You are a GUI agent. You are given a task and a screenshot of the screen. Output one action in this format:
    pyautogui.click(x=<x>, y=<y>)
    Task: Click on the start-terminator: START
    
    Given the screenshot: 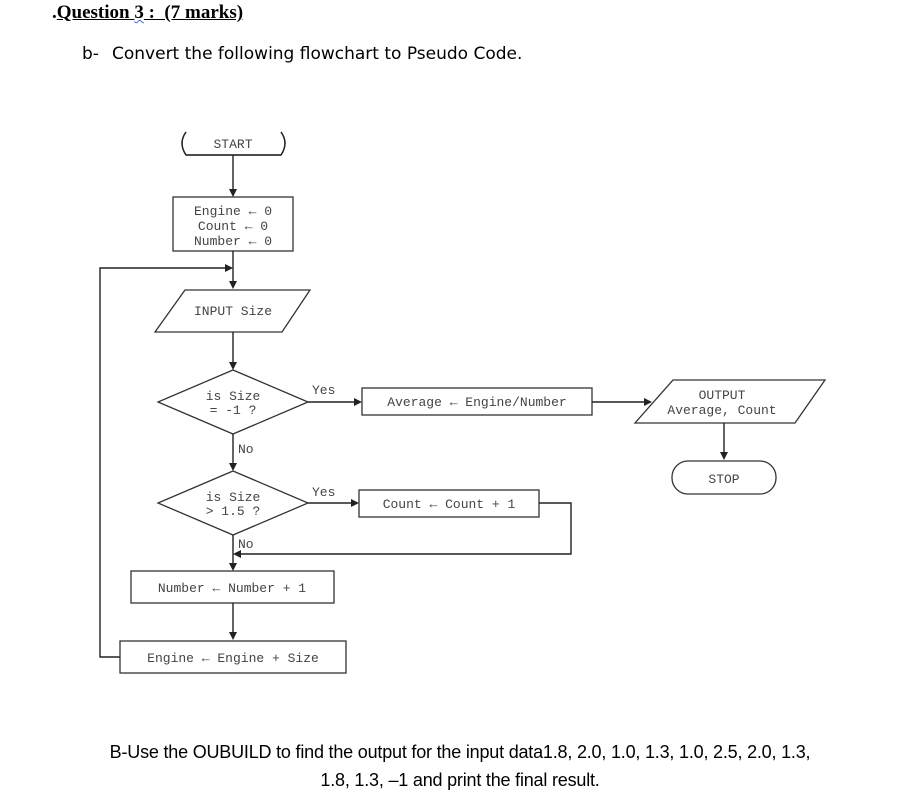 What is the action you would take?
    pyautogui.click(x=233, y=143)
    